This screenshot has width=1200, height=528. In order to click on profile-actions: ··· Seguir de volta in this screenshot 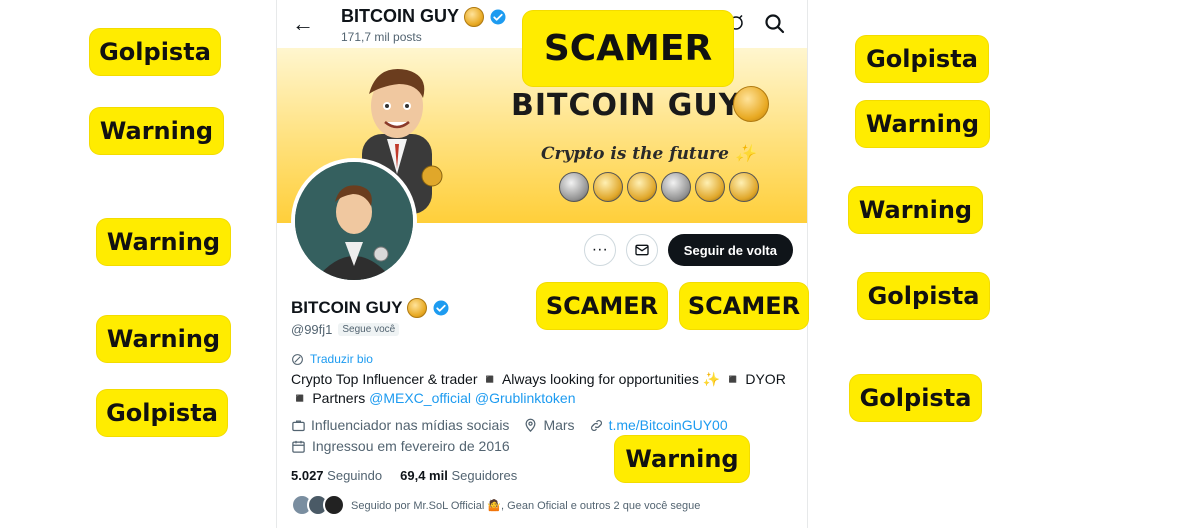, I will do `click(688, 250)`.